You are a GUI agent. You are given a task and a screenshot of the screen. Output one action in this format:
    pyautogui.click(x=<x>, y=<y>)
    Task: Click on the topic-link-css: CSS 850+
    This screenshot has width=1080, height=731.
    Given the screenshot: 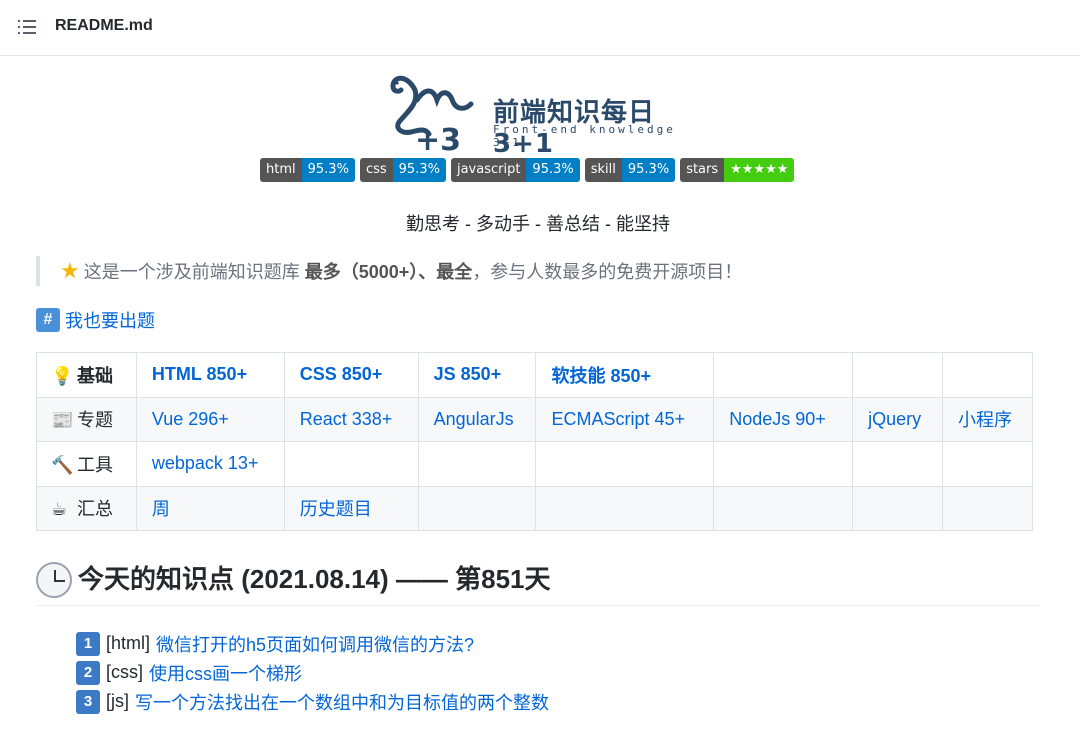 What is the action you would take?
    pyautogui.click(x=341, y=374)
    